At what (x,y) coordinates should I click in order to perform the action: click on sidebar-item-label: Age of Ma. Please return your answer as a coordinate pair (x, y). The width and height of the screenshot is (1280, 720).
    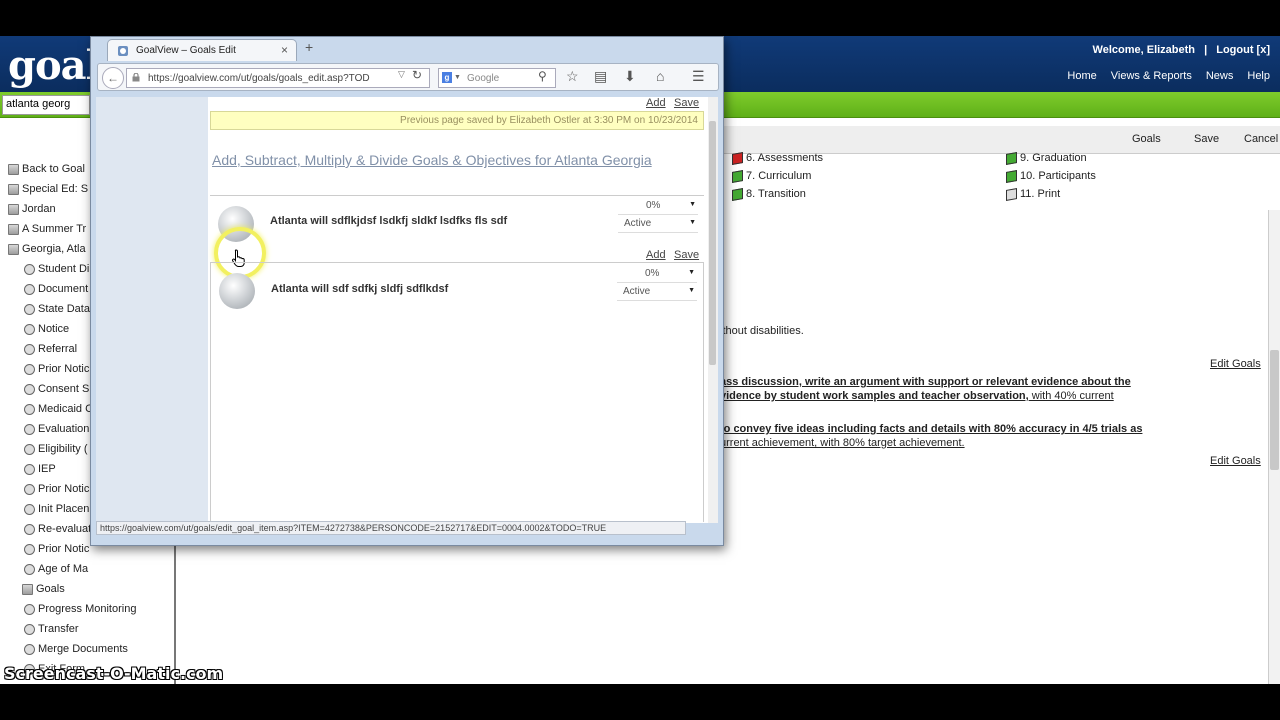
    Looking at the image, I should click on (63, 569).